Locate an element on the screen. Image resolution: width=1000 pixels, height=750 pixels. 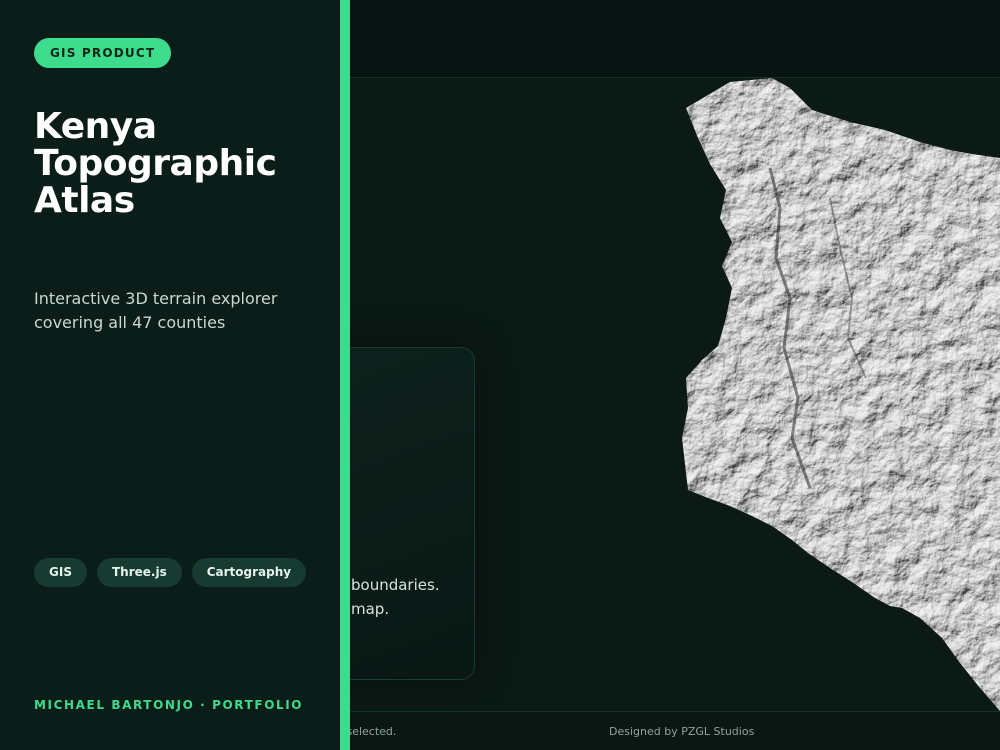
info-text-line-1: boundaries. is located at coordinates (395, 585).